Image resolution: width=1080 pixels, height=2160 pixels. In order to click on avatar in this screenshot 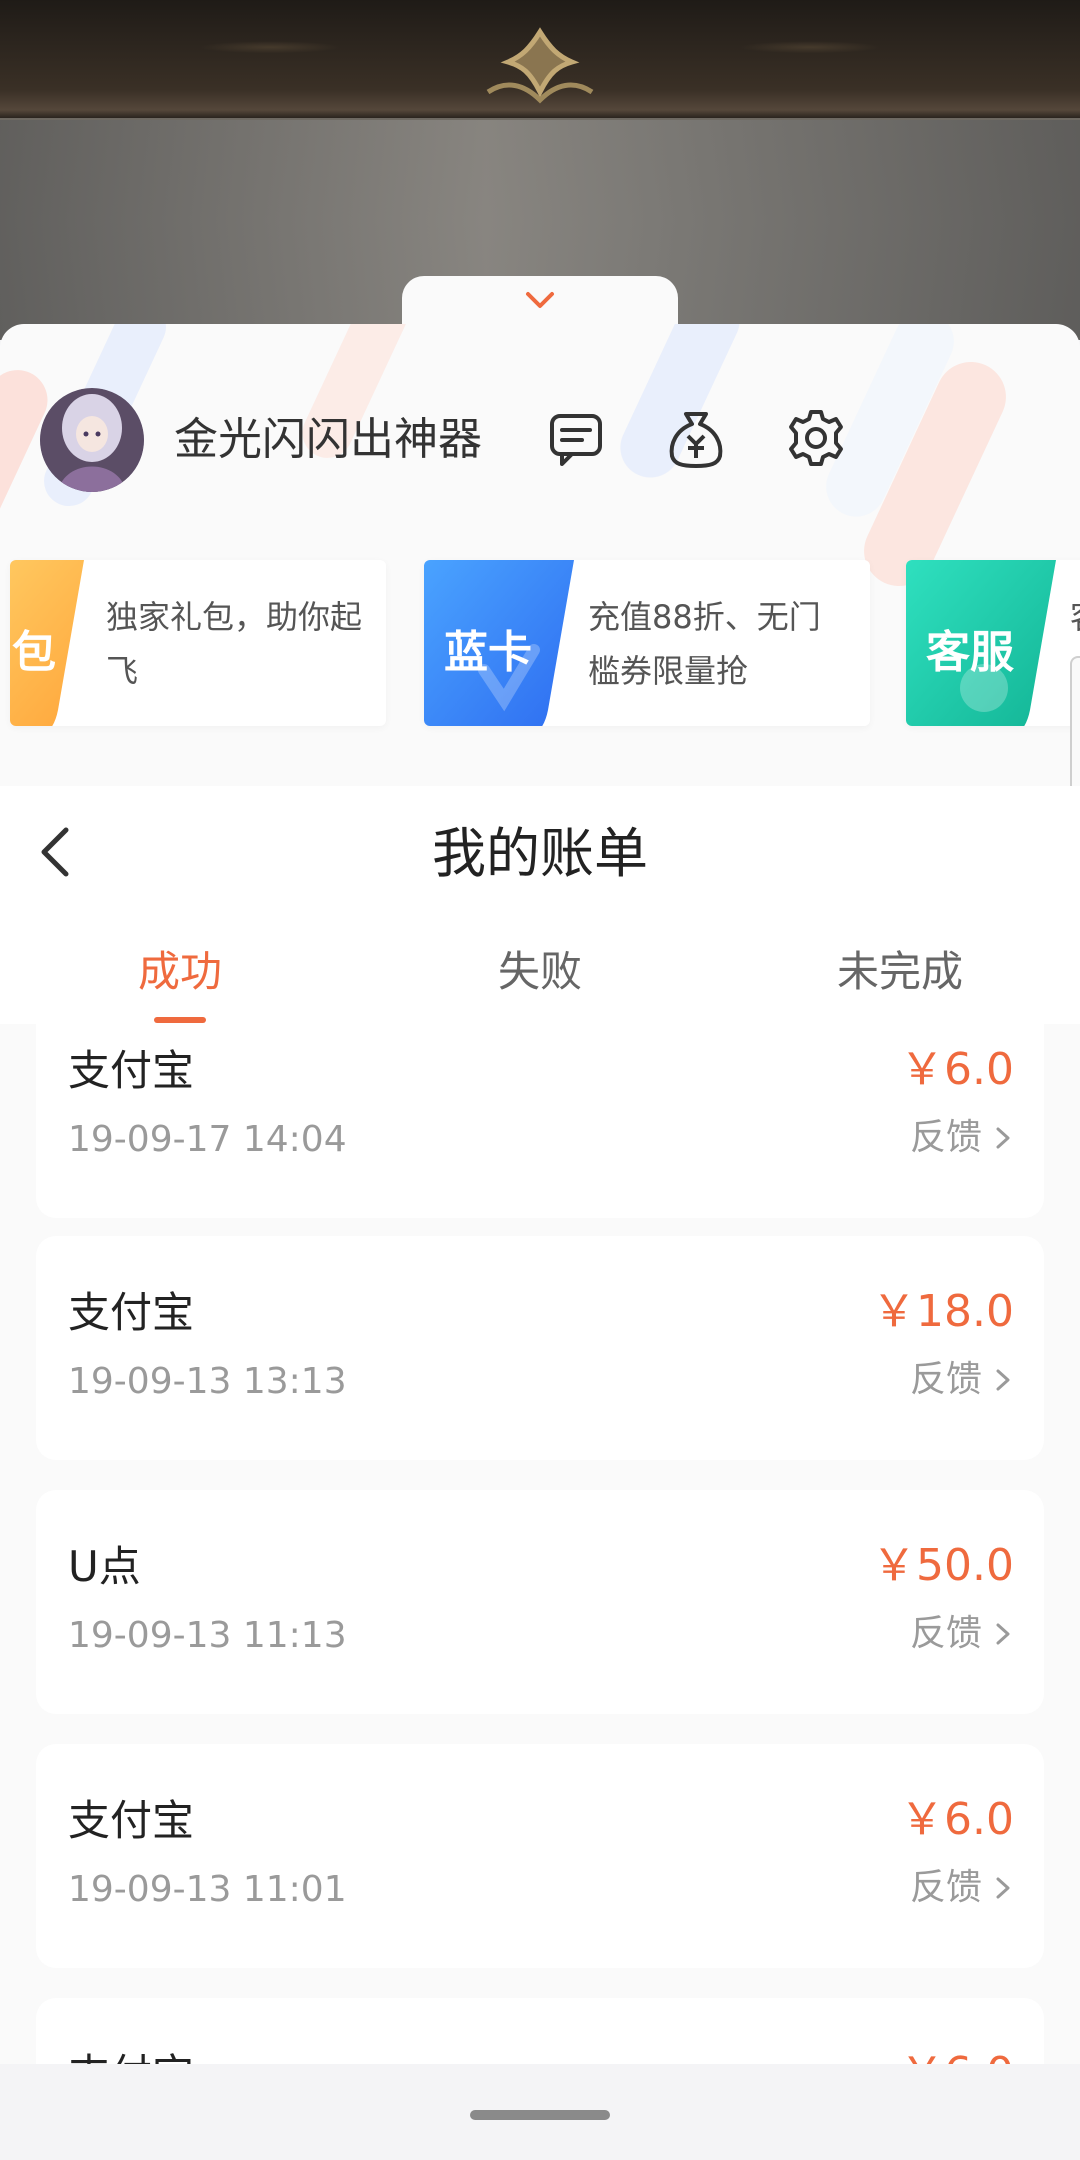, I will do `click(92, 440)`.